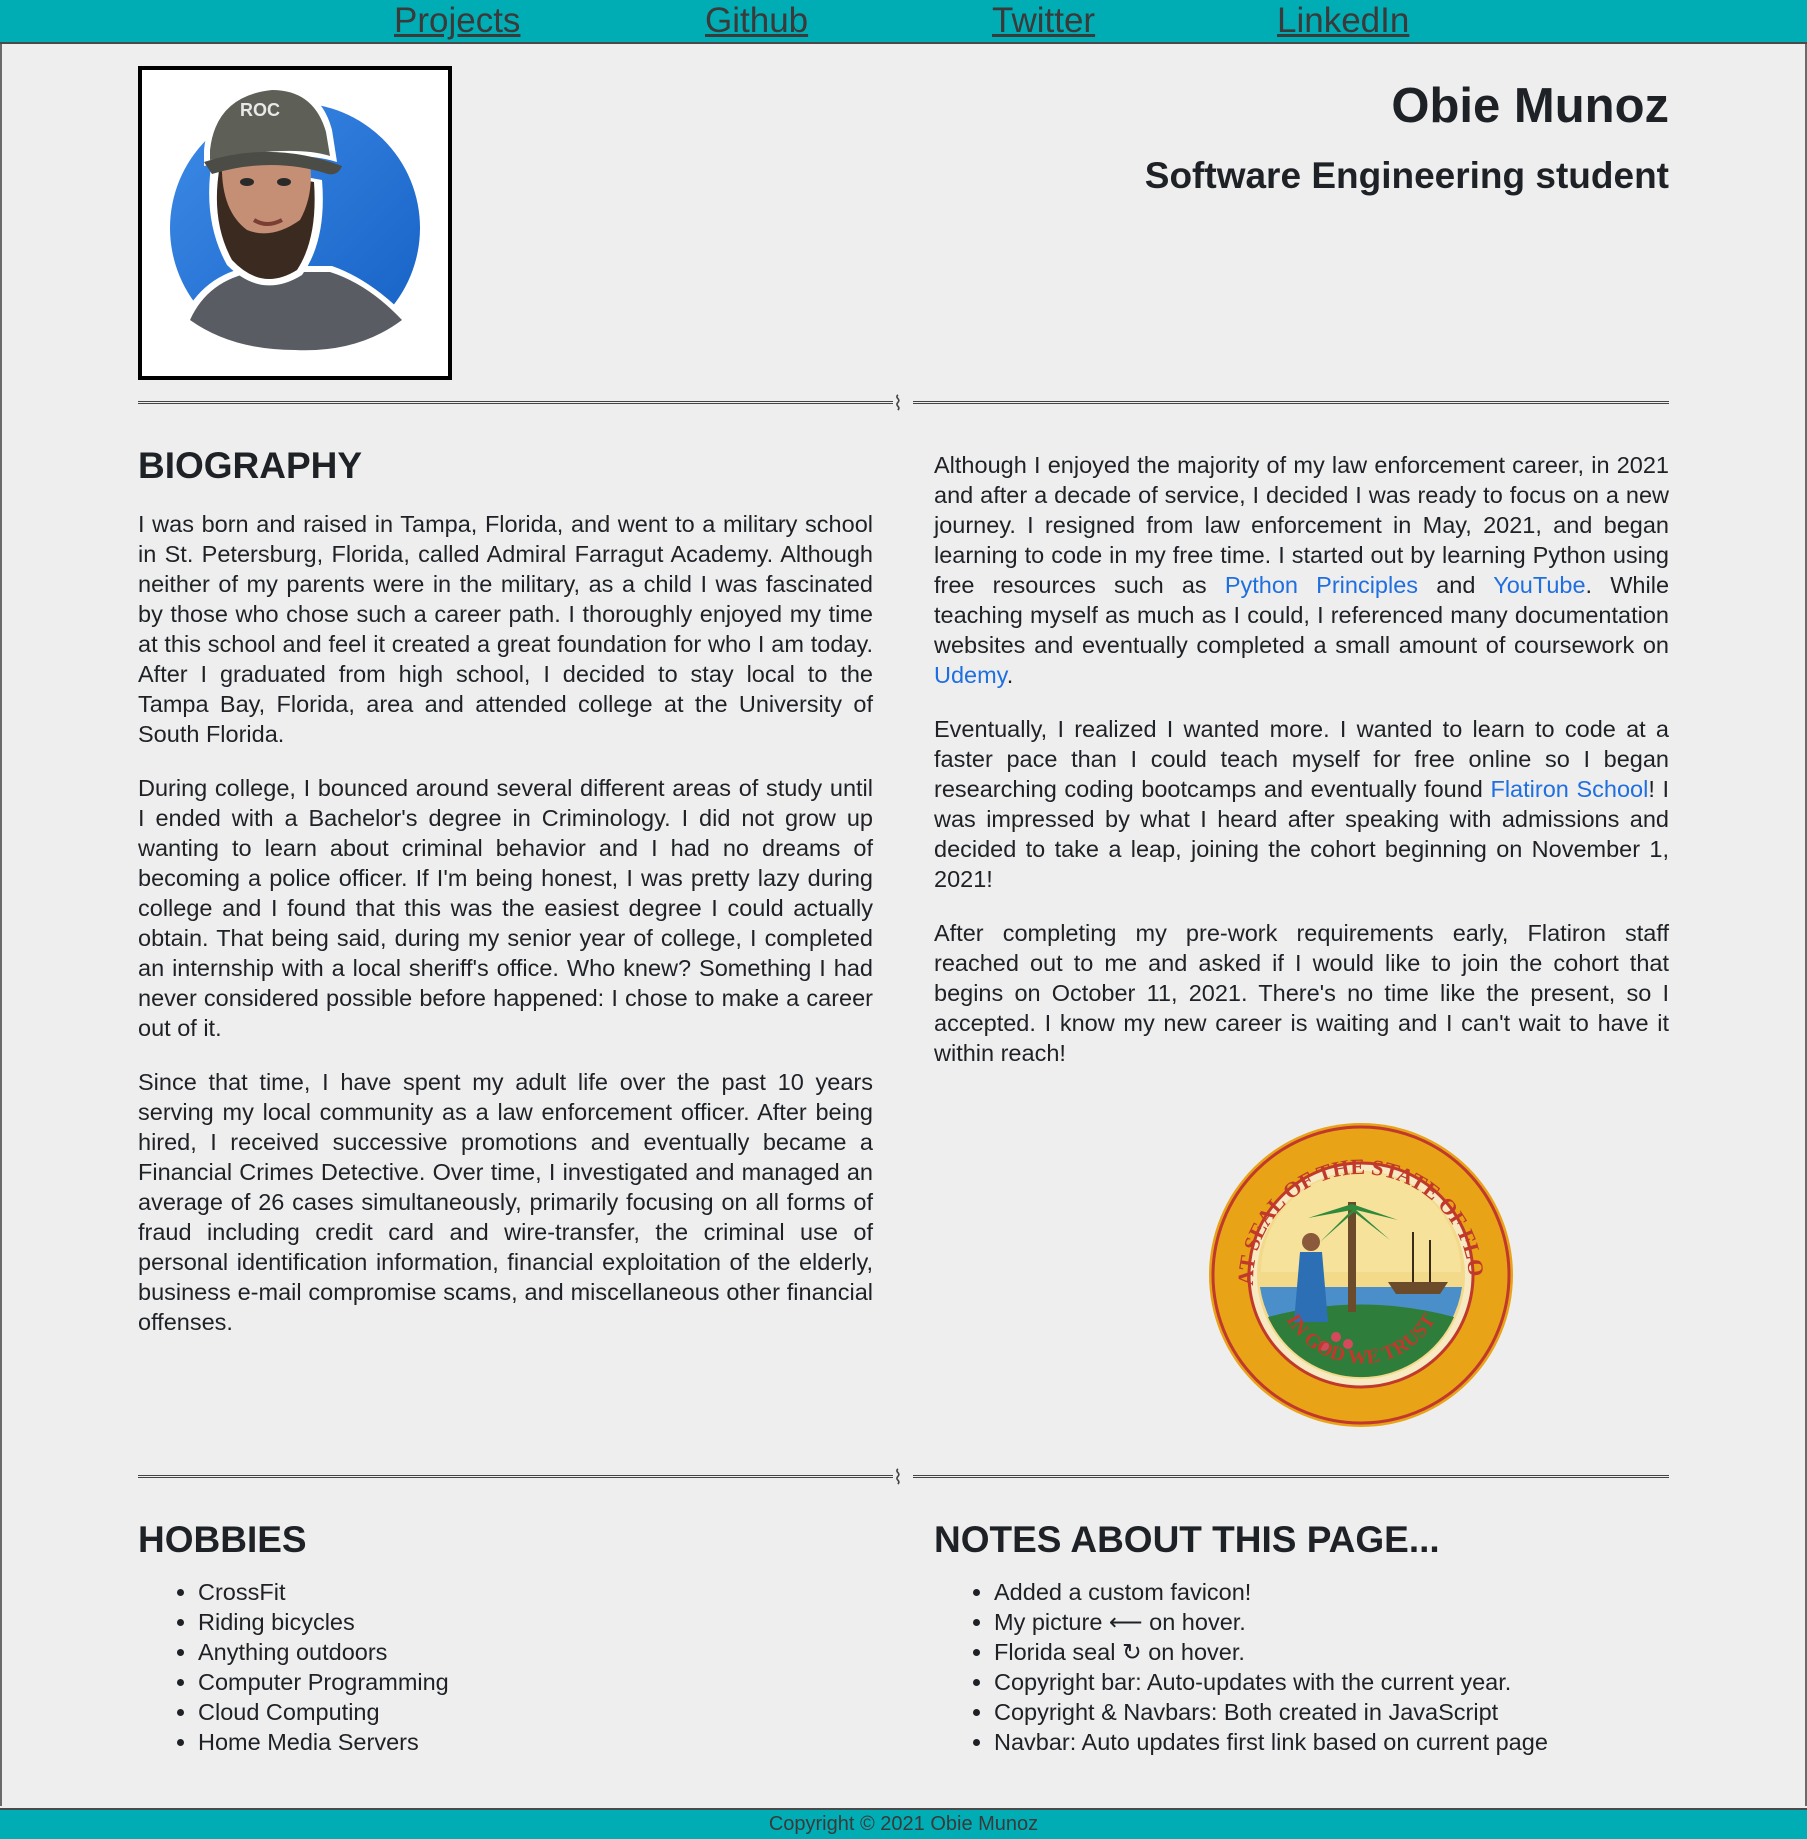  I want to click on profile-picture: ROC, so click(295, 223).